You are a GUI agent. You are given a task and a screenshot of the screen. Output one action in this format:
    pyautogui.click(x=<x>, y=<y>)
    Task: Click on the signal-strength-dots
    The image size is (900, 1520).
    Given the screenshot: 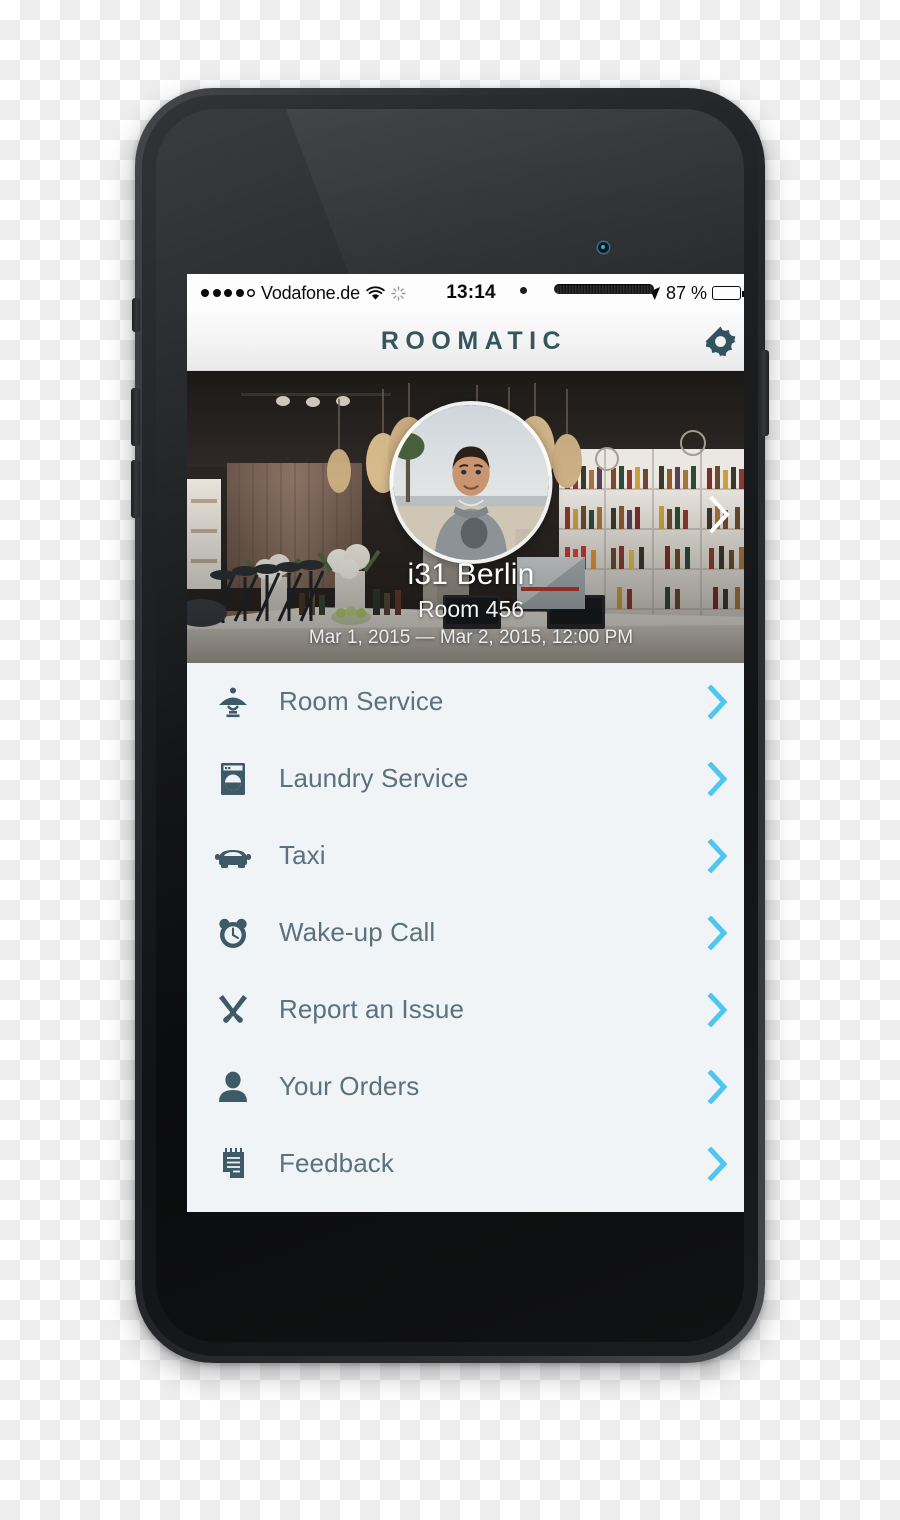 What is the action you would take?
    pyautogui.click(x=228, y=293)
    